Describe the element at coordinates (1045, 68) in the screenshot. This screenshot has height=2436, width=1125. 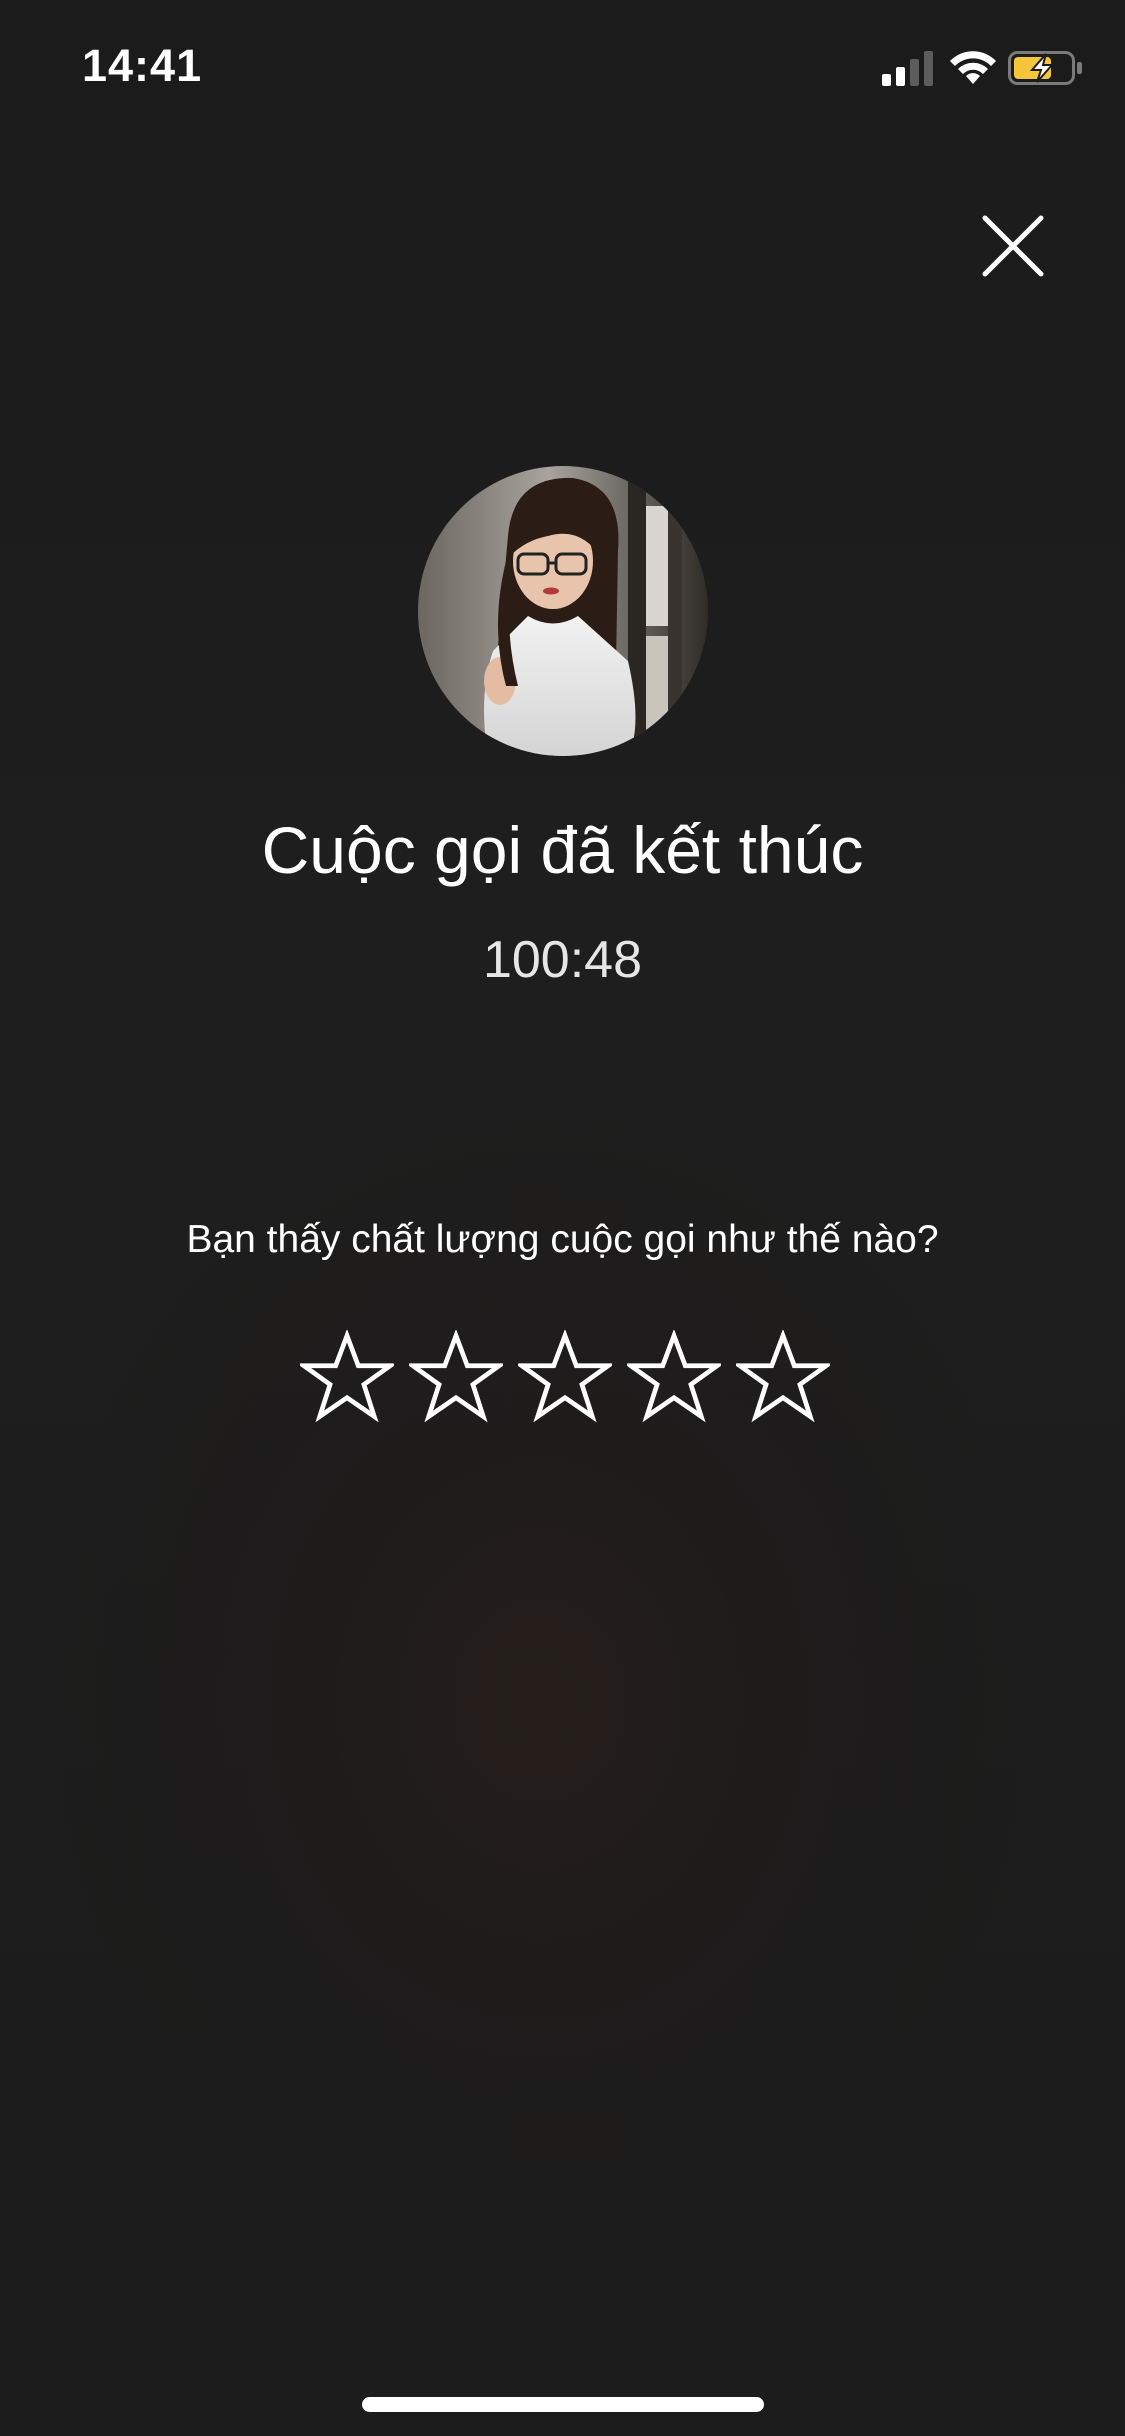
I see `battery-charging-icon` at that location.